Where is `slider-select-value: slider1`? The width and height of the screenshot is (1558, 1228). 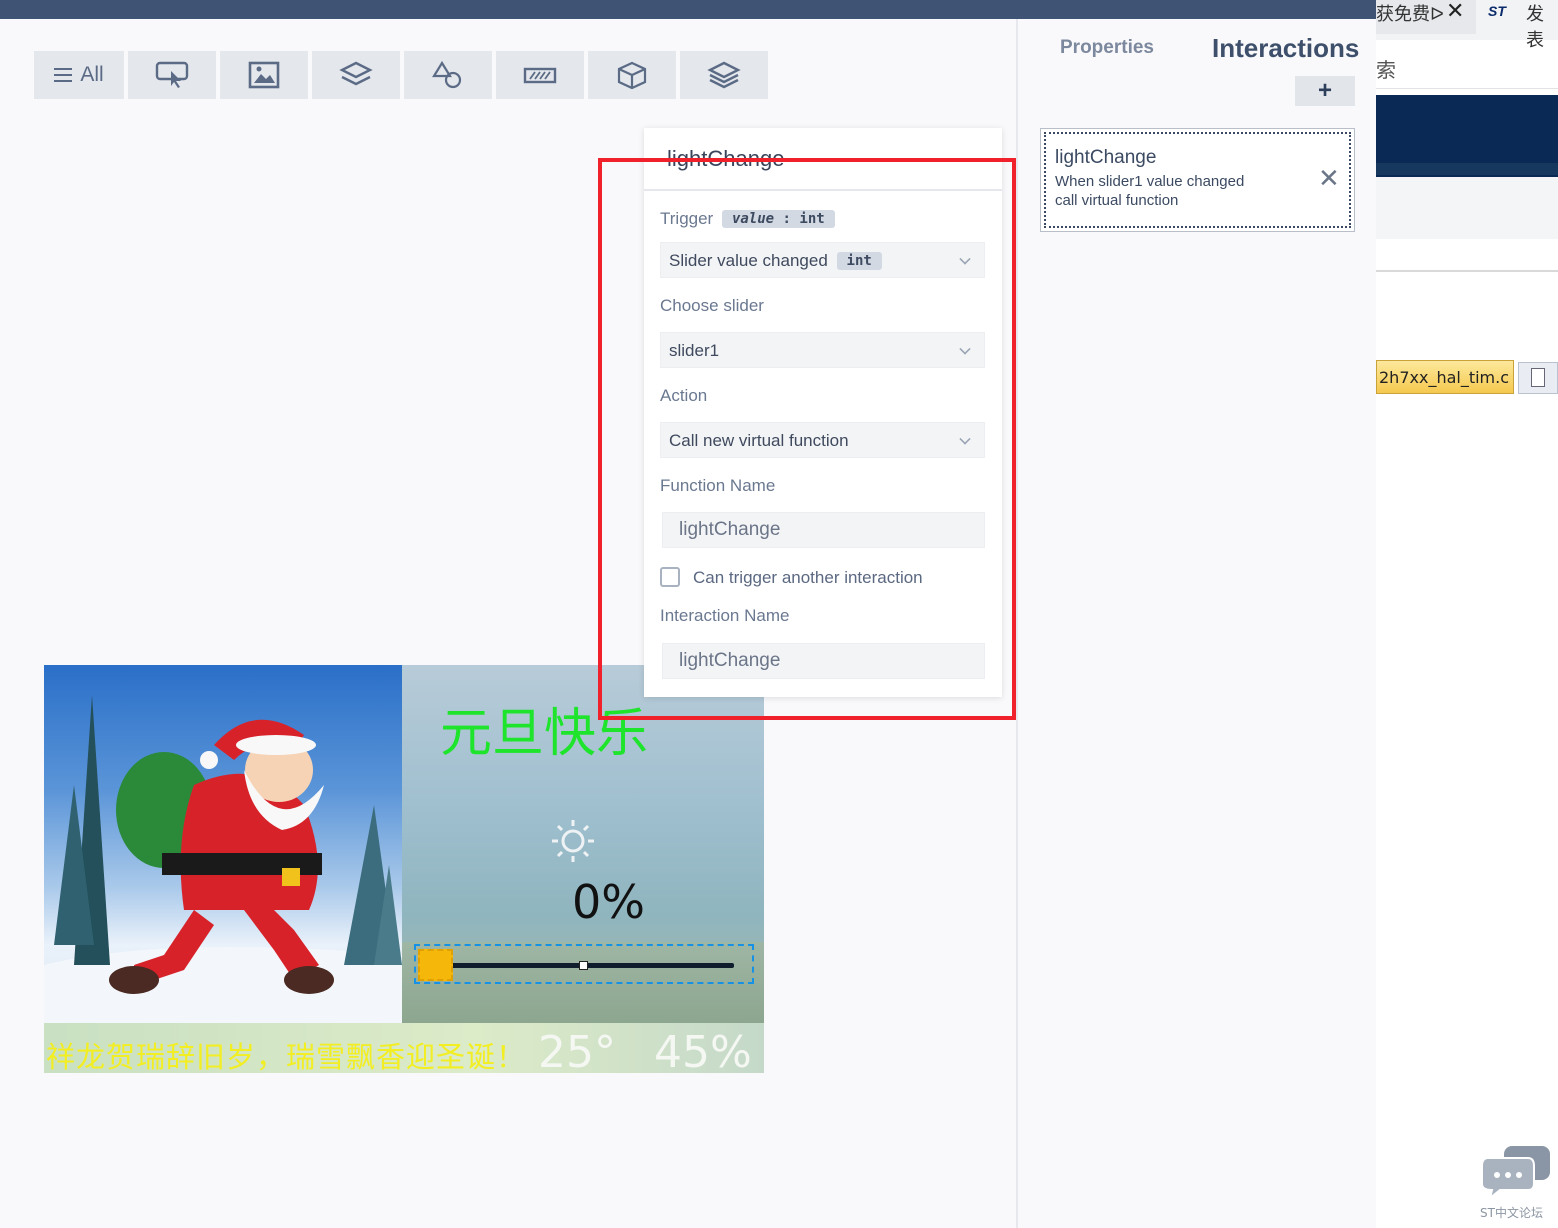 slider-select-value: slider1 is located at coordinates (694, 350).